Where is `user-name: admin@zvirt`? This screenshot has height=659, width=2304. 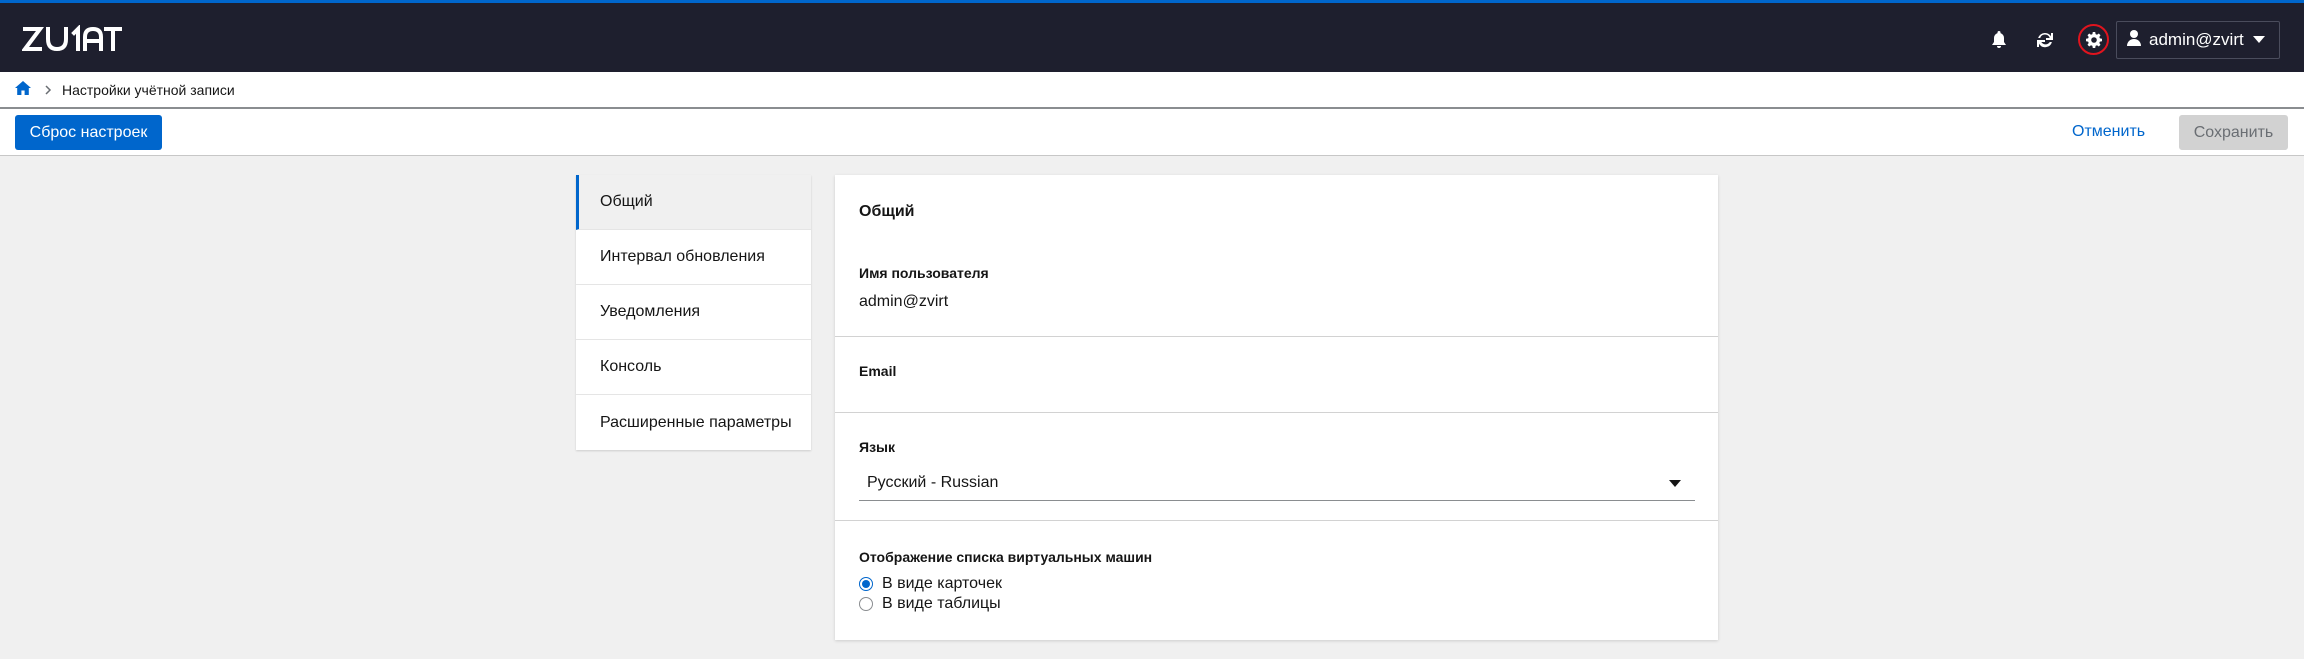 user-name: admin@zvirt is located at coordinates (2196, 39).